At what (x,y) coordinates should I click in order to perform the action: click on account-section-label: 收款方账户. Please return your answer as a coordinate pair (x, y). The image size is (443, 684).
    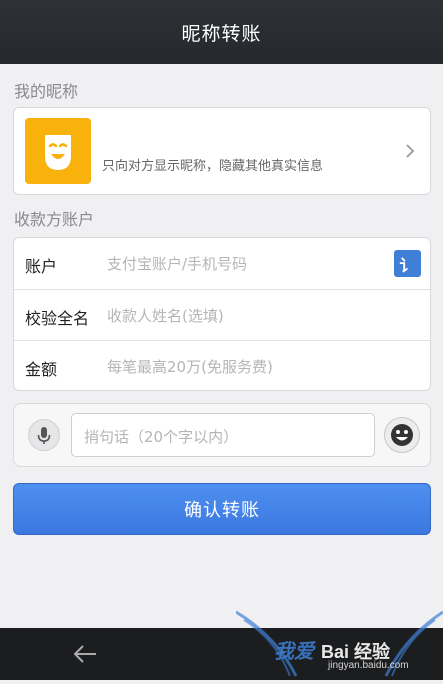
    Looking at the image, I should click on (54, 219).